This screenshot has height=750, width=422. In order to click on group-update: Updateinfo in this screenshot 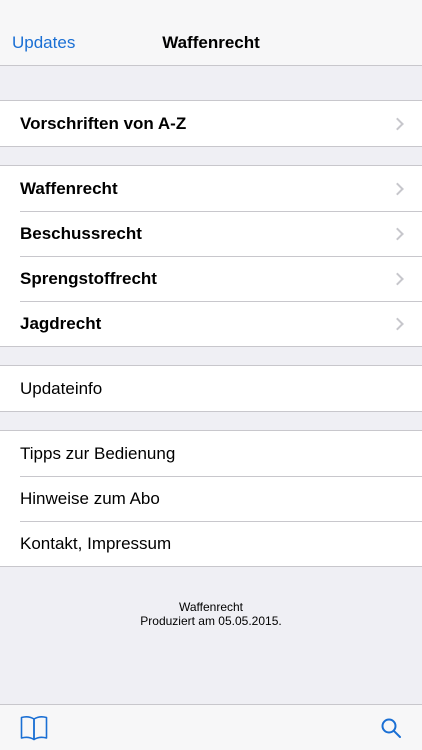, I will do `click(211, 388)`.